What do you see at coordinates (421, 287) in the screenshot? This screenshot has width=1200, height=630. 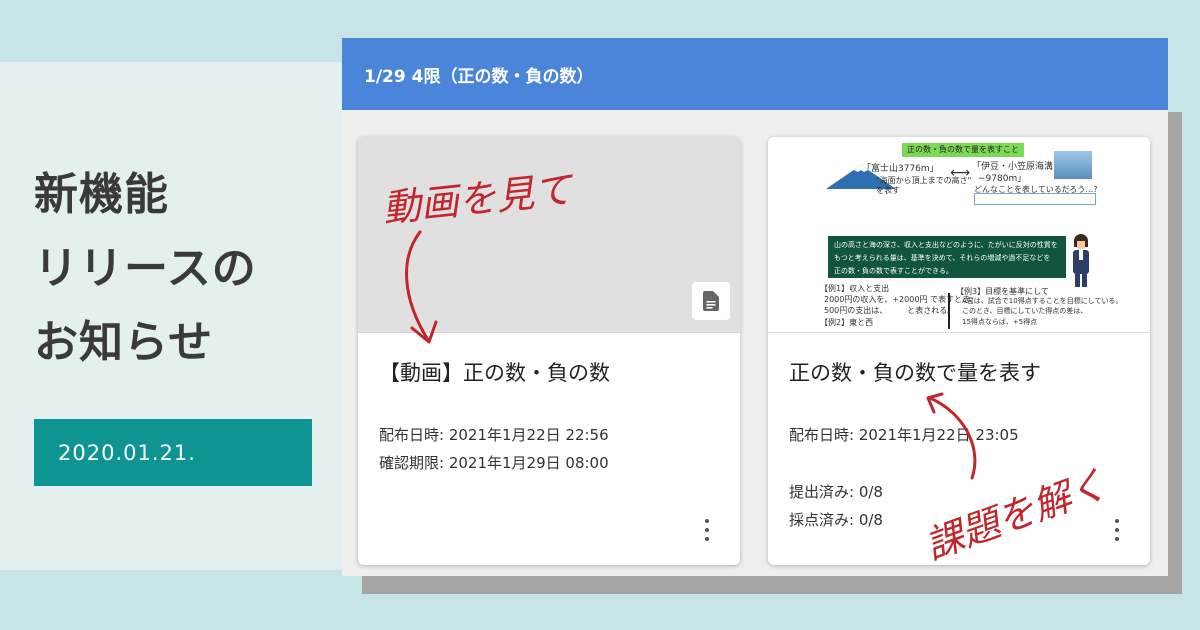 I see `annotation-arrow-down-icon` at bounding box center [421, 287].